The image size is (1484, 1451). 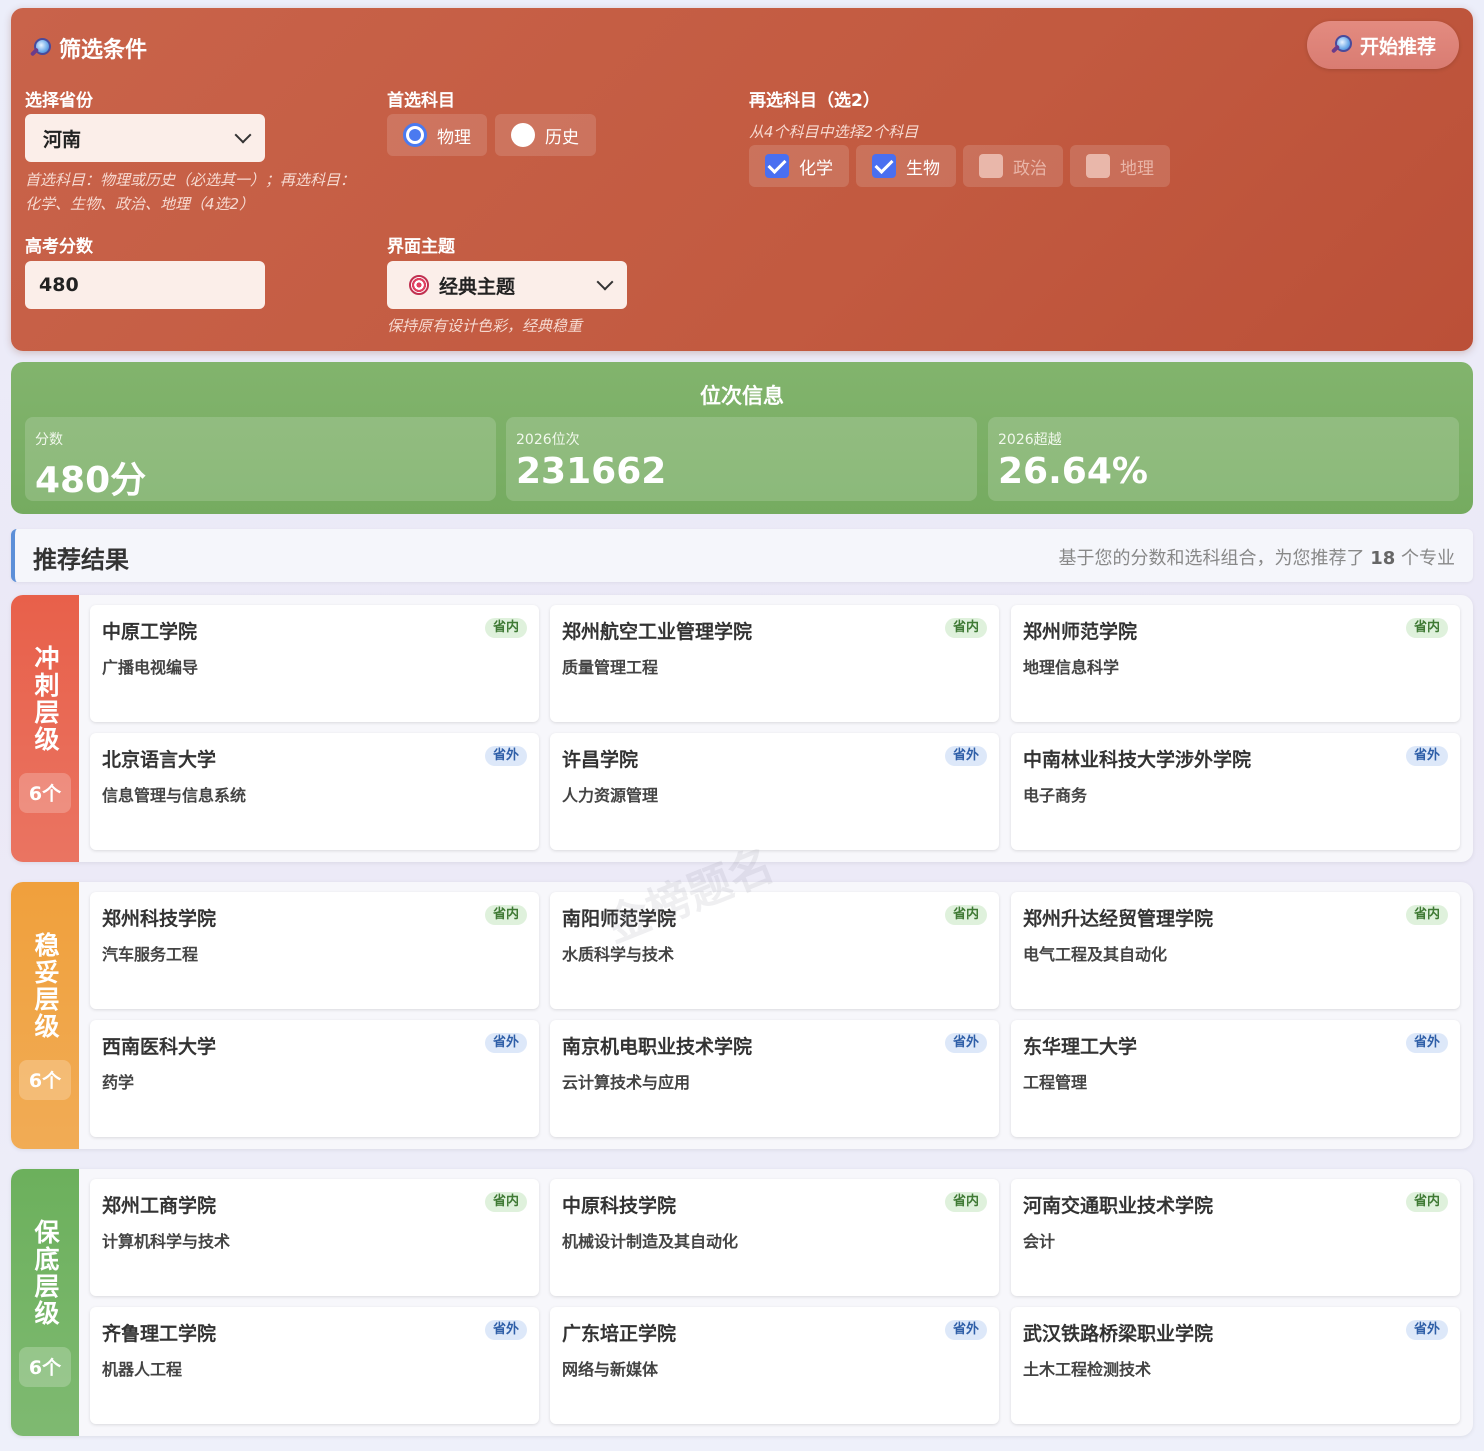 I want to click on radio-history-label: 历史, so click(x=562, y=137).